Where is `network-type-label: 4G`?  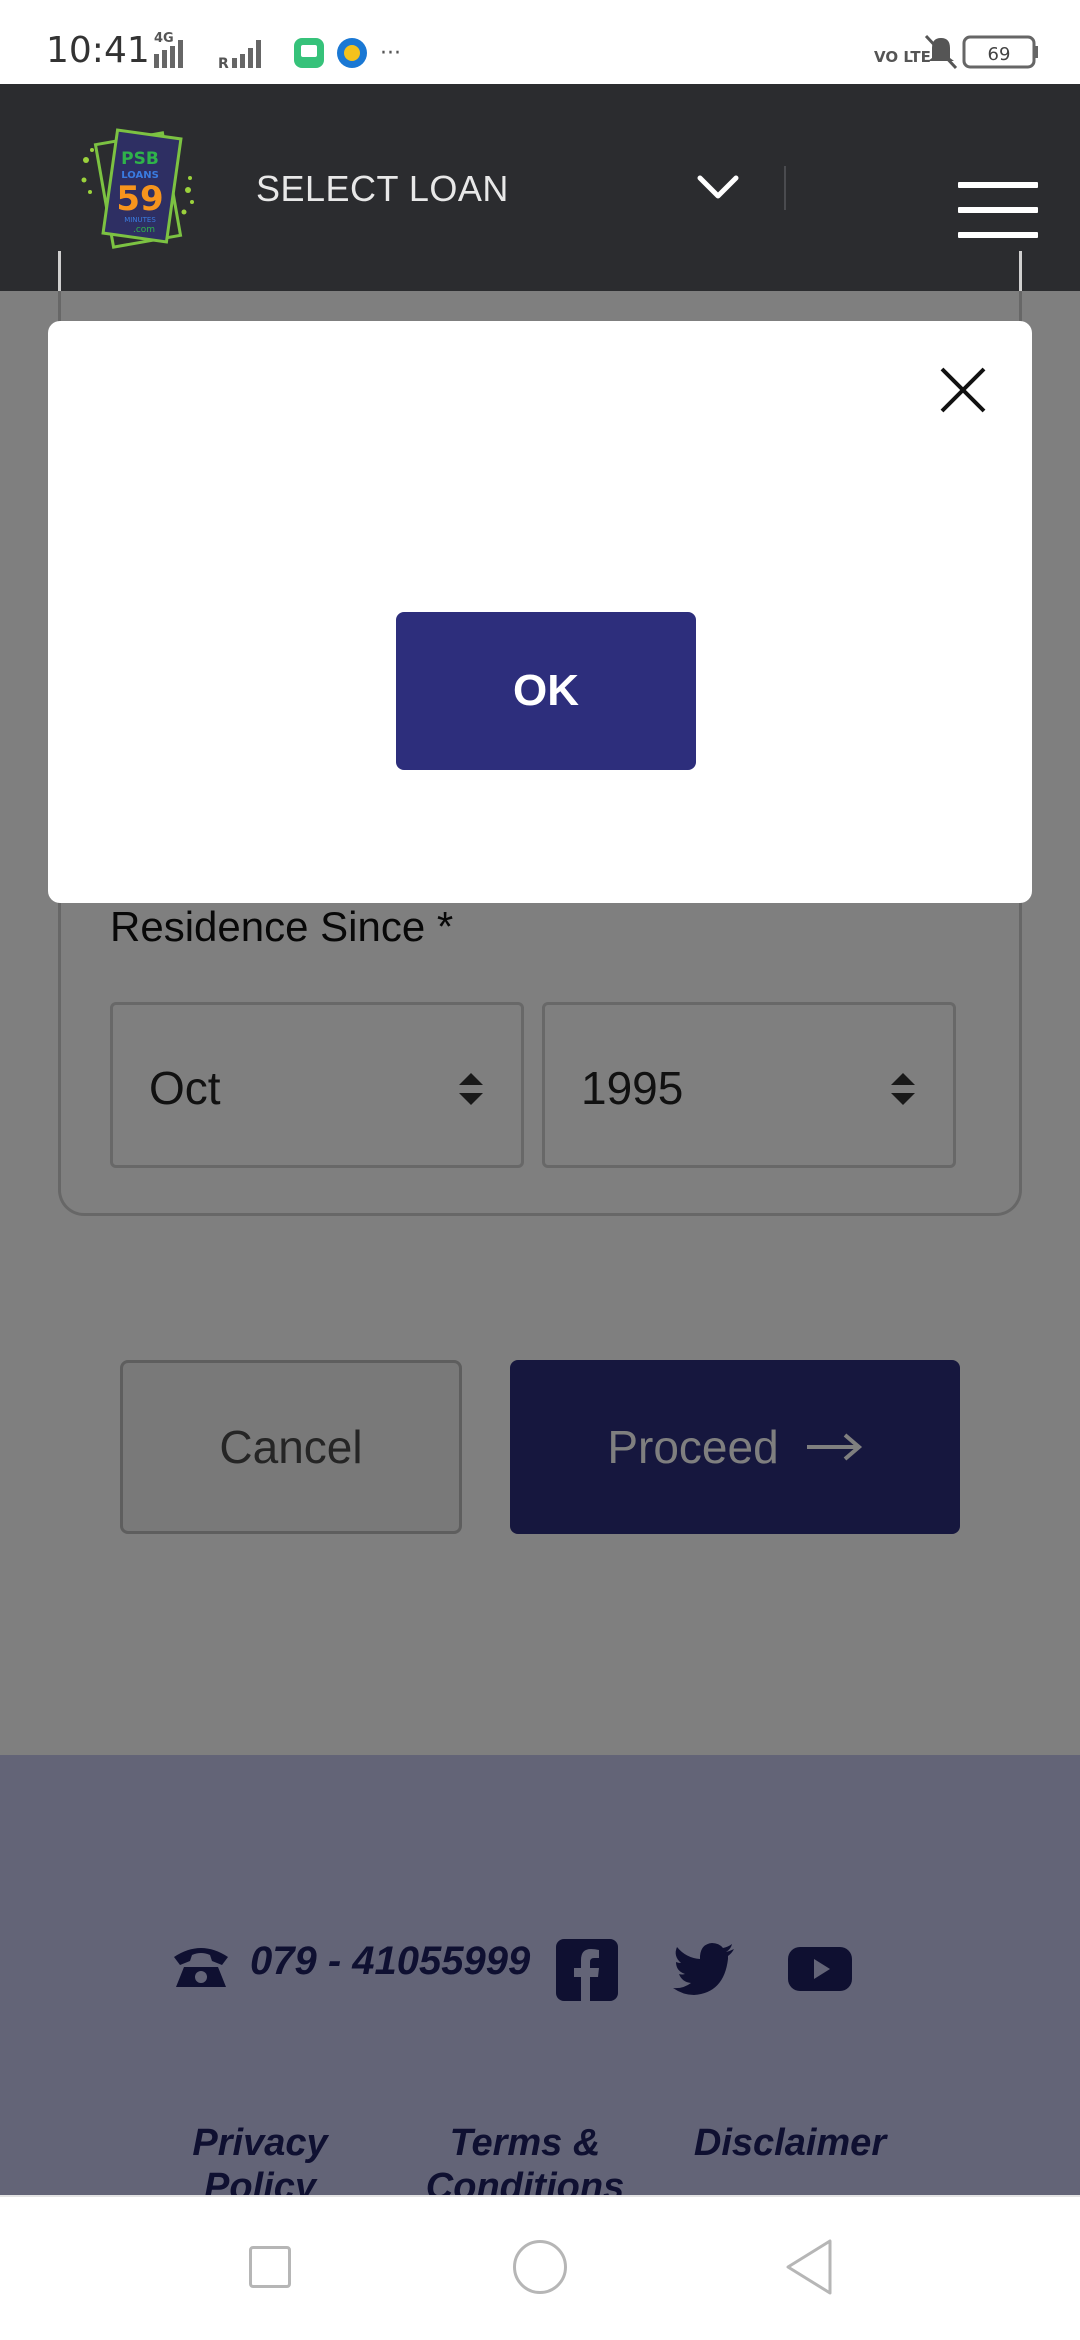
network-type-label: 4G is located at coordinates (164, 38).